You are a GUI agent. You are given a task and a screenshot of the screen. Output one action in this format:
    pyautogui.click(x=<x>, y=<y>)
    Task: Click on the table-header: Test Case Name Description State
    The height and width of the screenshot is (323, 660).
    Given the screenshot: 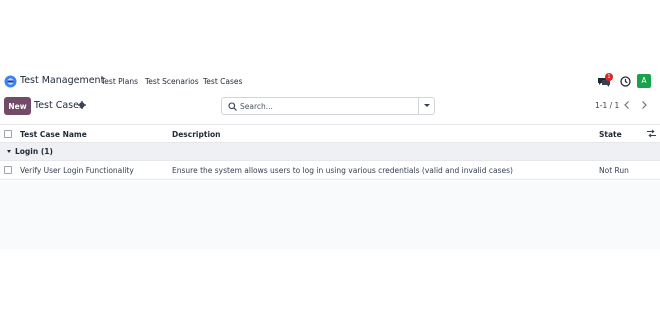 What is the action you would take?
    pyautogui.click(x=330, y=133)
    